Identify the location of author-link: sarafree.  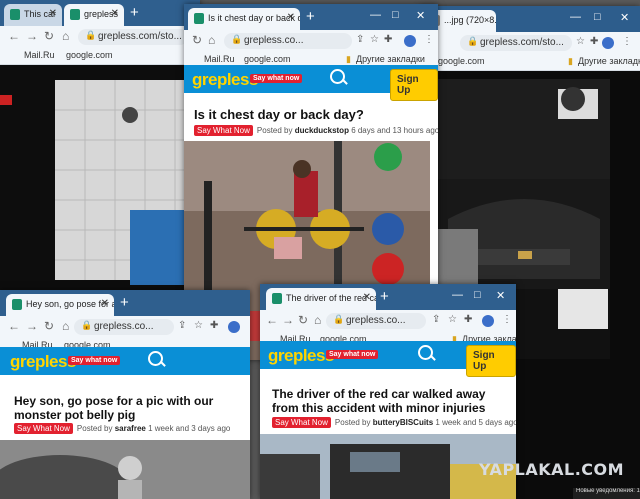
(130, 428).